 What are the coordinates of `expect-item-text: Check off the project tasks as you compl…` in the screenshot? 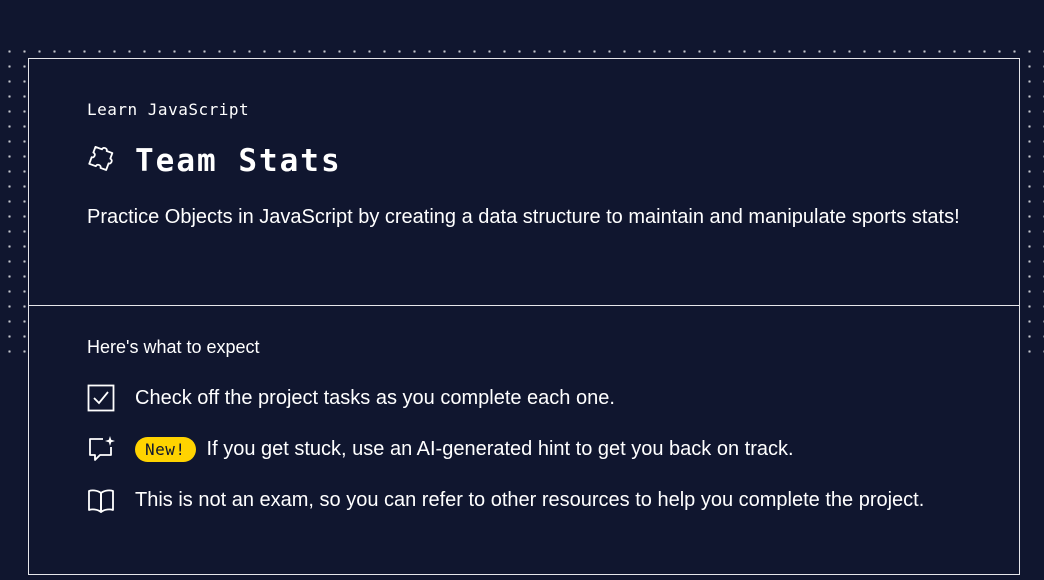 It's located at (375, 397).